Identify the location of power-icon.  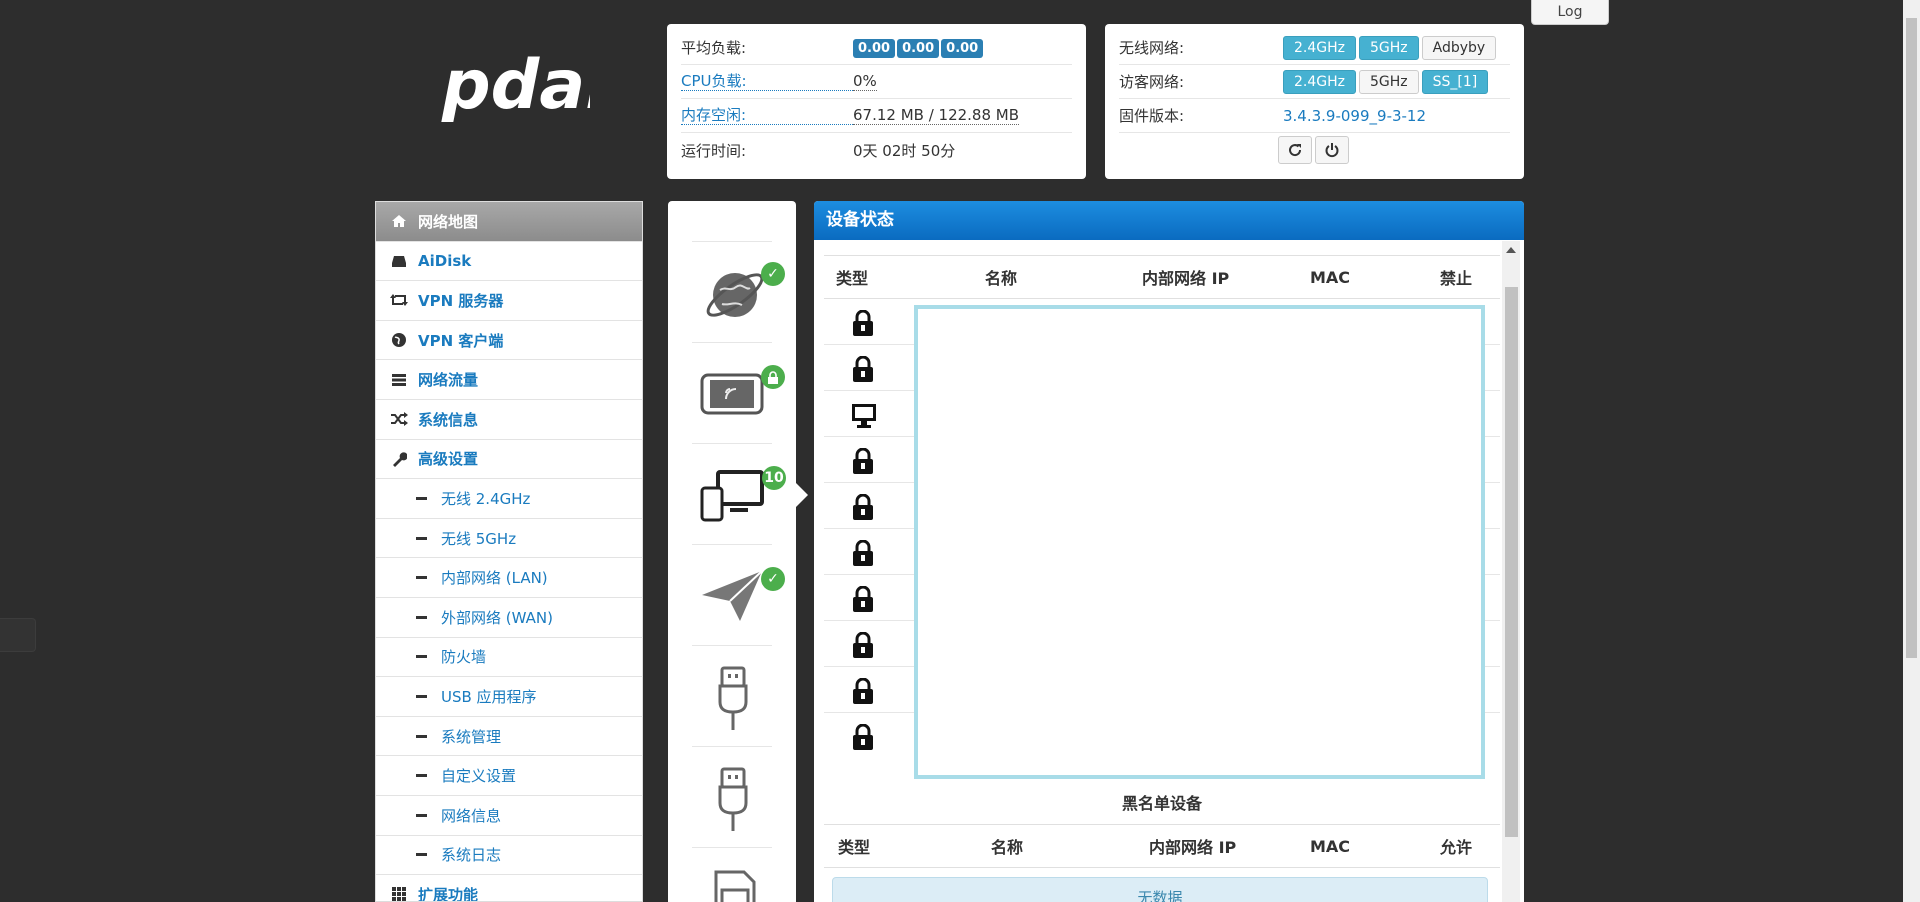
(1331, 150).